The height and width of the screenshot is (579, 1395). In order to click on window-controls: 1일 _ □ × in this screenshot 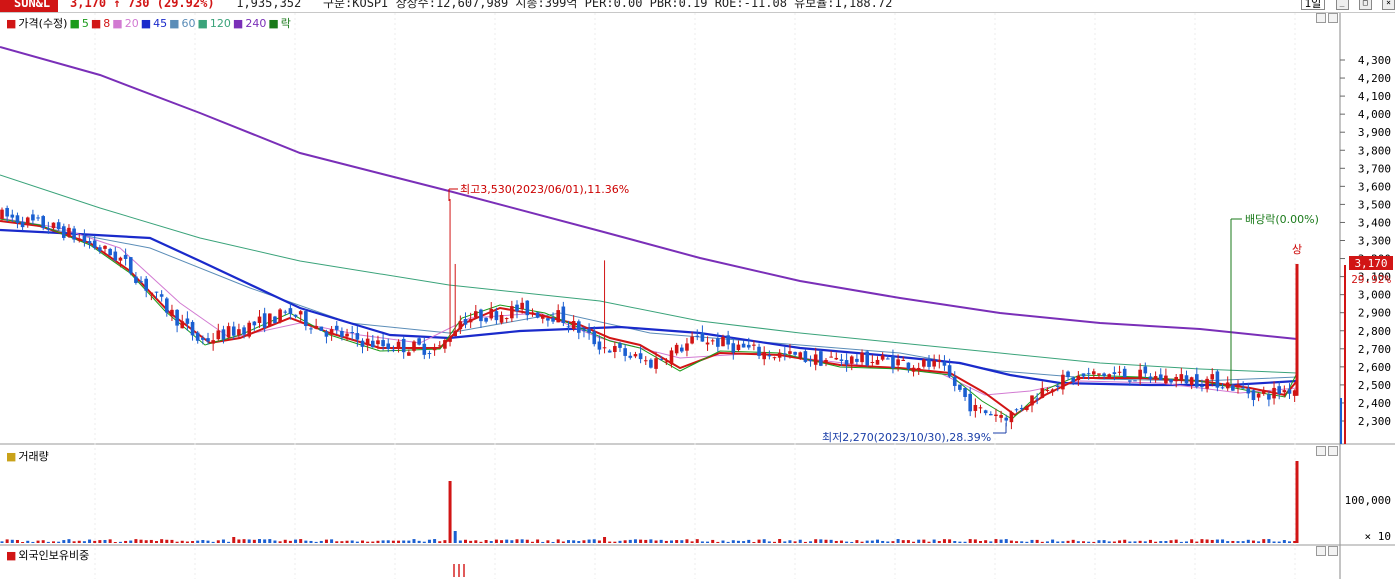, I will do `click(1347, 5)`.